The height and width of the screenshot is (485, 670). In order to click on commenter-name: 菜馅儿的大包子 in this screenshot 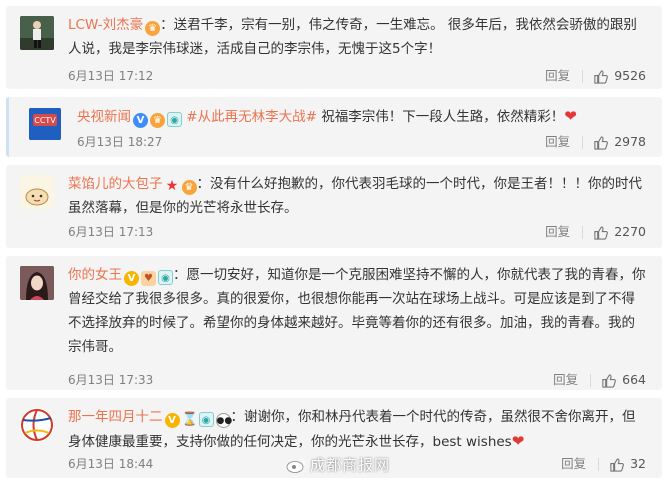, I will do `click(115, 184)`.